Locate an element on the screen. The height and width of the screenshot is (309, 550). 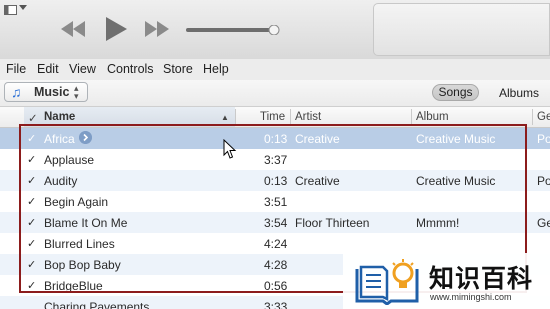
volume-slider is located at coordinates (234, 30).